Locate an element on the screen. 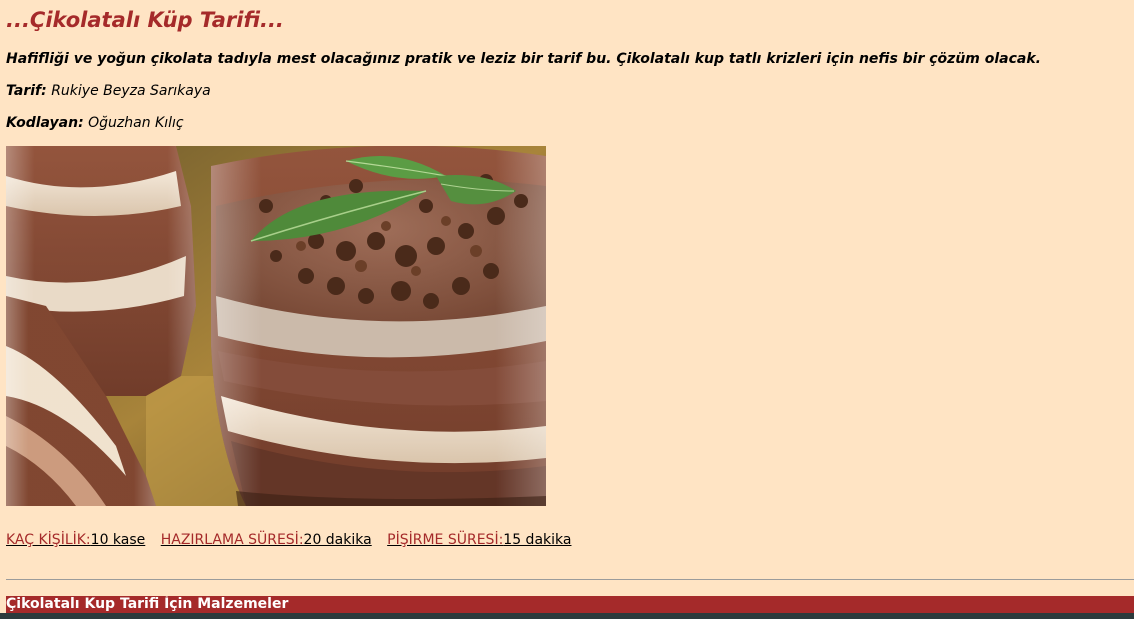 The height and width of the screenshot is (619, 1134). servings-label: KAÇ KİŞİLİK: is located at coordinates (48, 540).